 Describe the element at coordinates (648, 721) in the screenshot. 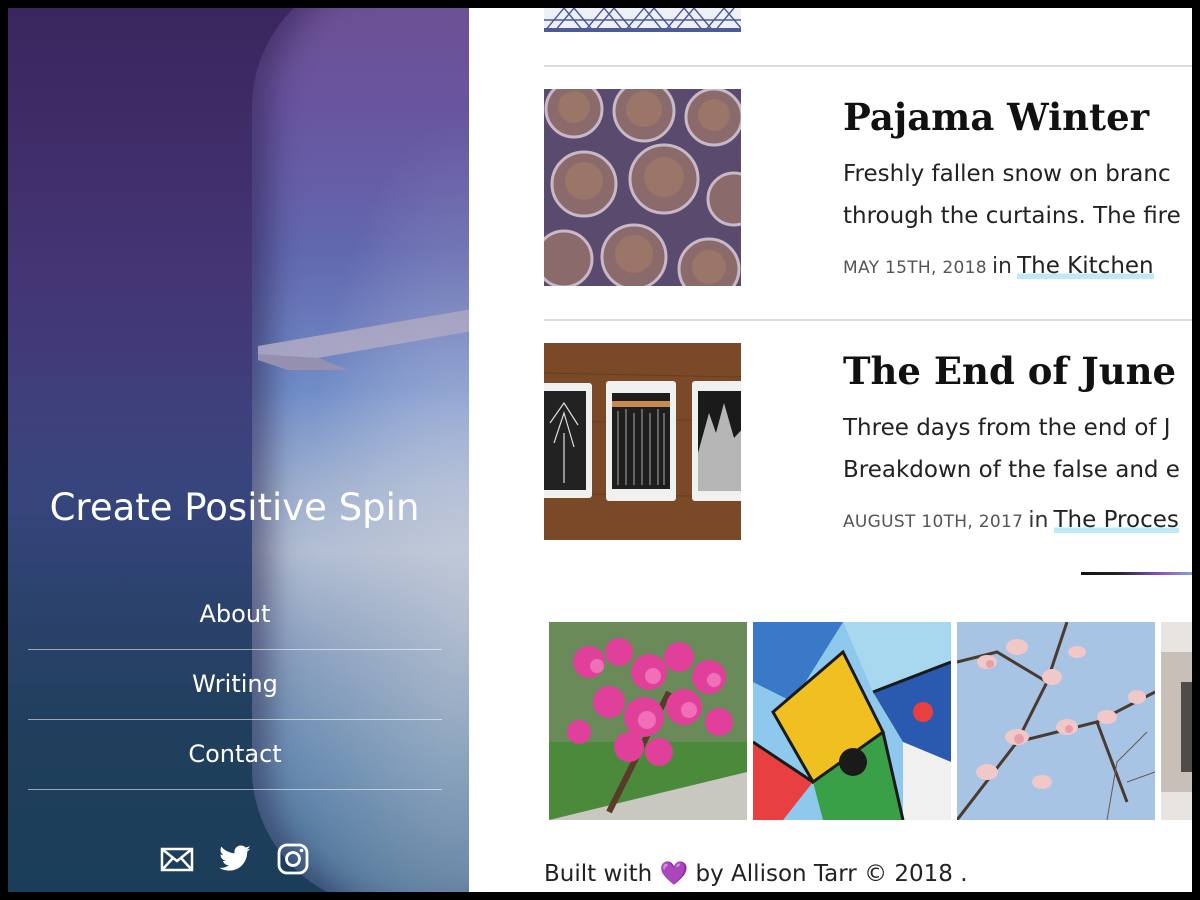

I see `gallery-image-pink-blossoms` at that location.